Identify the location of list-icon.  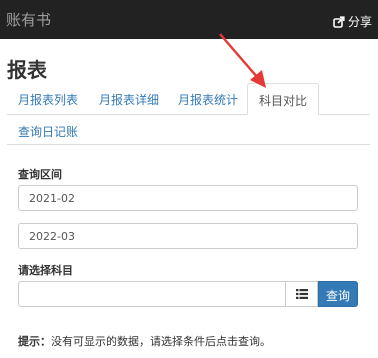
(301, 294).